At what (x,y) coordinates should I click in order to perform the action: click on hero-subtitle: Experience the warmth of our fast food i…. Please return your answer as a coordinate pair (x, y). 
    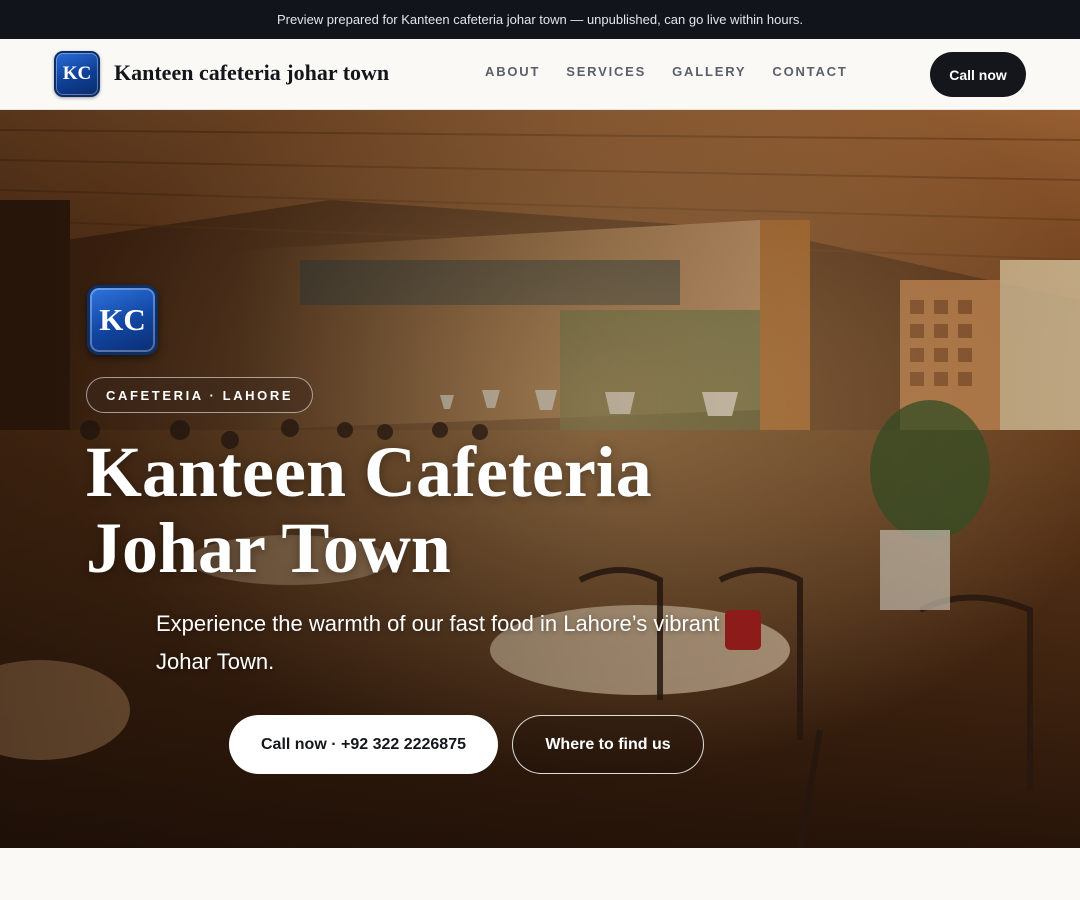
    Looking at the image, I should click on (438, 642).